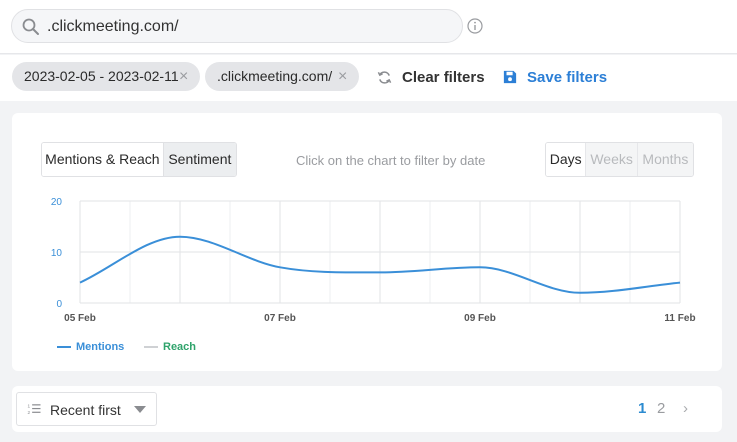  Describe the element at coordinates (113, 26) in the screenshot. I see `search-value: .clickmeeting.com/` at that location.